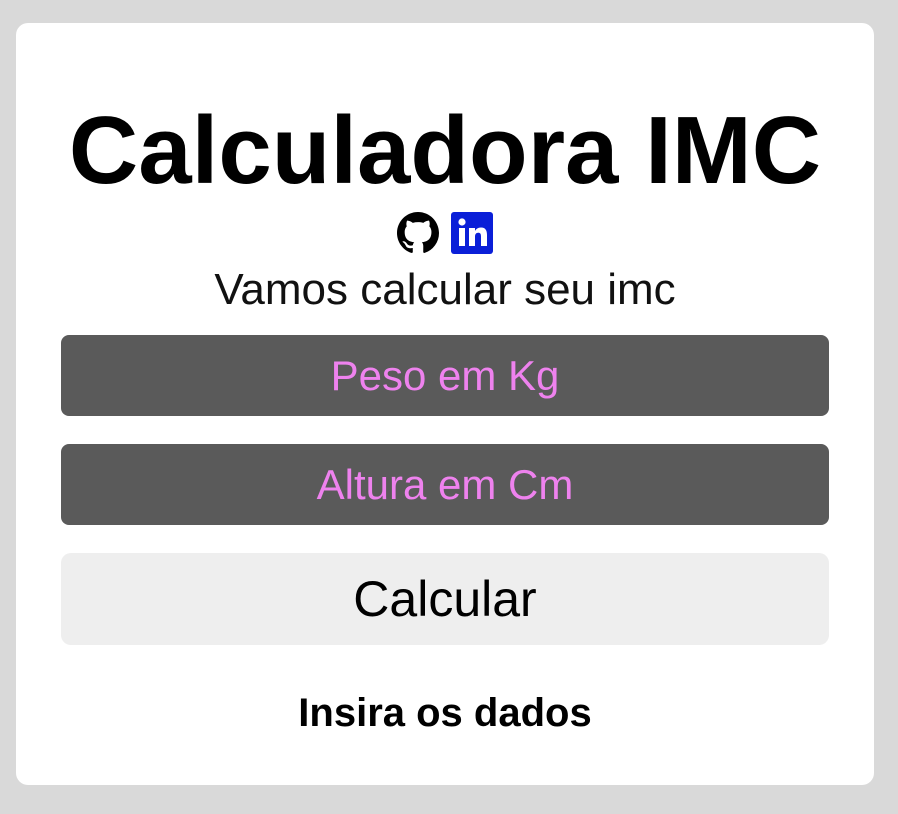  I want to click on page-title: Calculadora IMC, so click(445, 150).